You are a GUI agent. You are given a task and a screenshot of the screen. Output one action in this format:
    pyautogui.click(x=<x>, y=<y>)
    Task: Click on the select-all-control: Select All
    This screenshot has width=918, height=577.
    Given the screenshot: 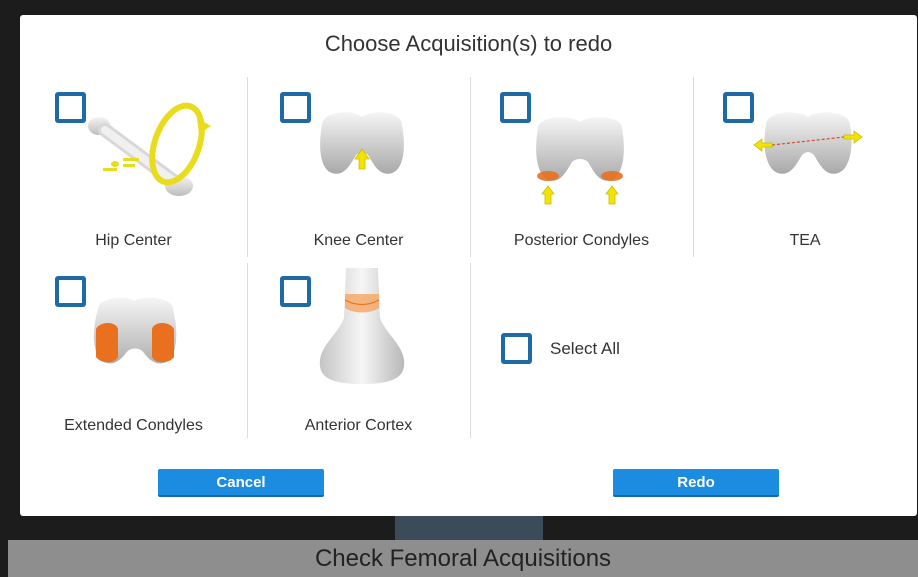 What is the action you would take?
    pyautogui.click(x=560, y=348)
    